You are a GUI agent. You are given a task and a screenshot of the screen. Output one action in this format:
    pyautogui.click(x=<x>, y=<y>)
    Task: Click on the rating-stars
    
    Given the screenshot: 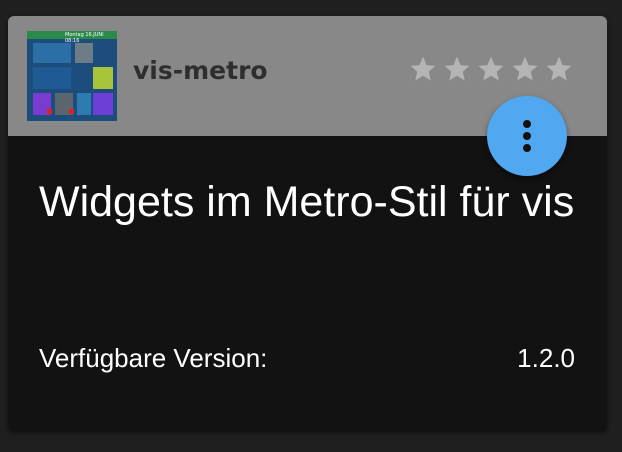 What is the action you would take?
    pyautogui.click(x=491, y=69)
    